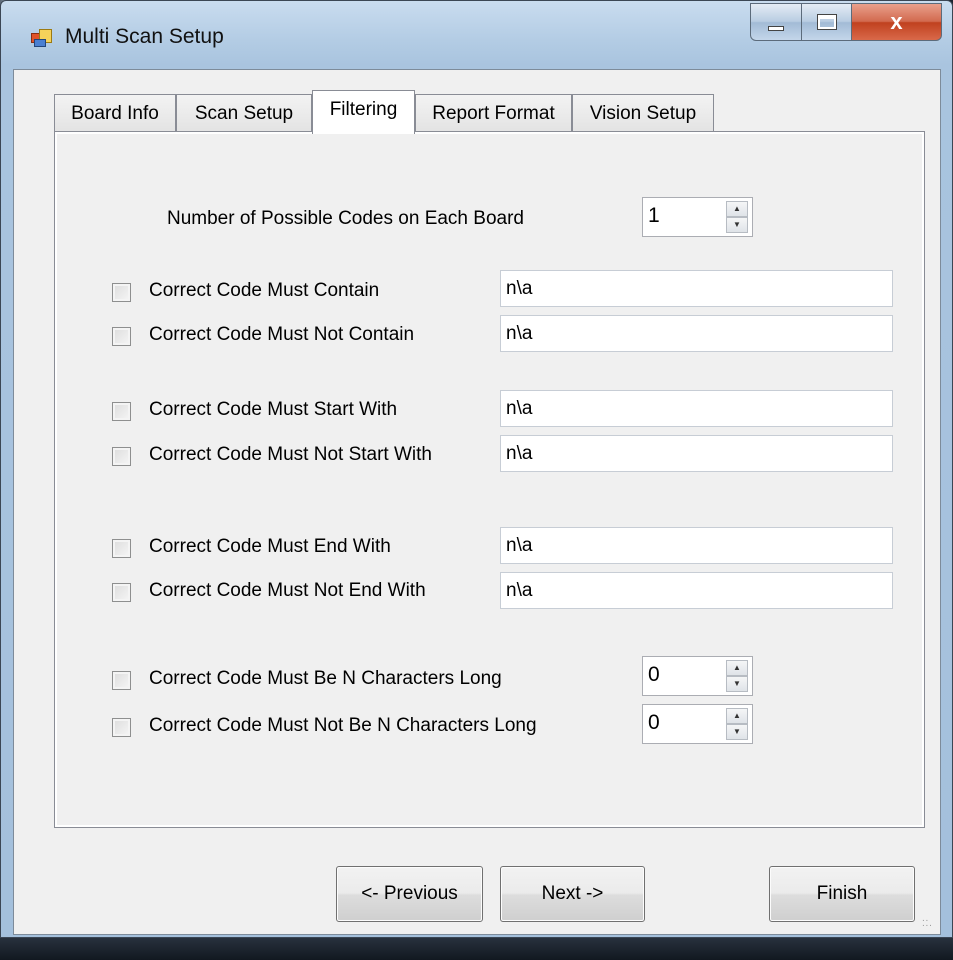 The width and height of the screenshot is (953, 960). What do you see at coordinates (144, 36) in the screenshot?
I see `window-title: Multi Scan Setup` at bounding box center [144, 36].